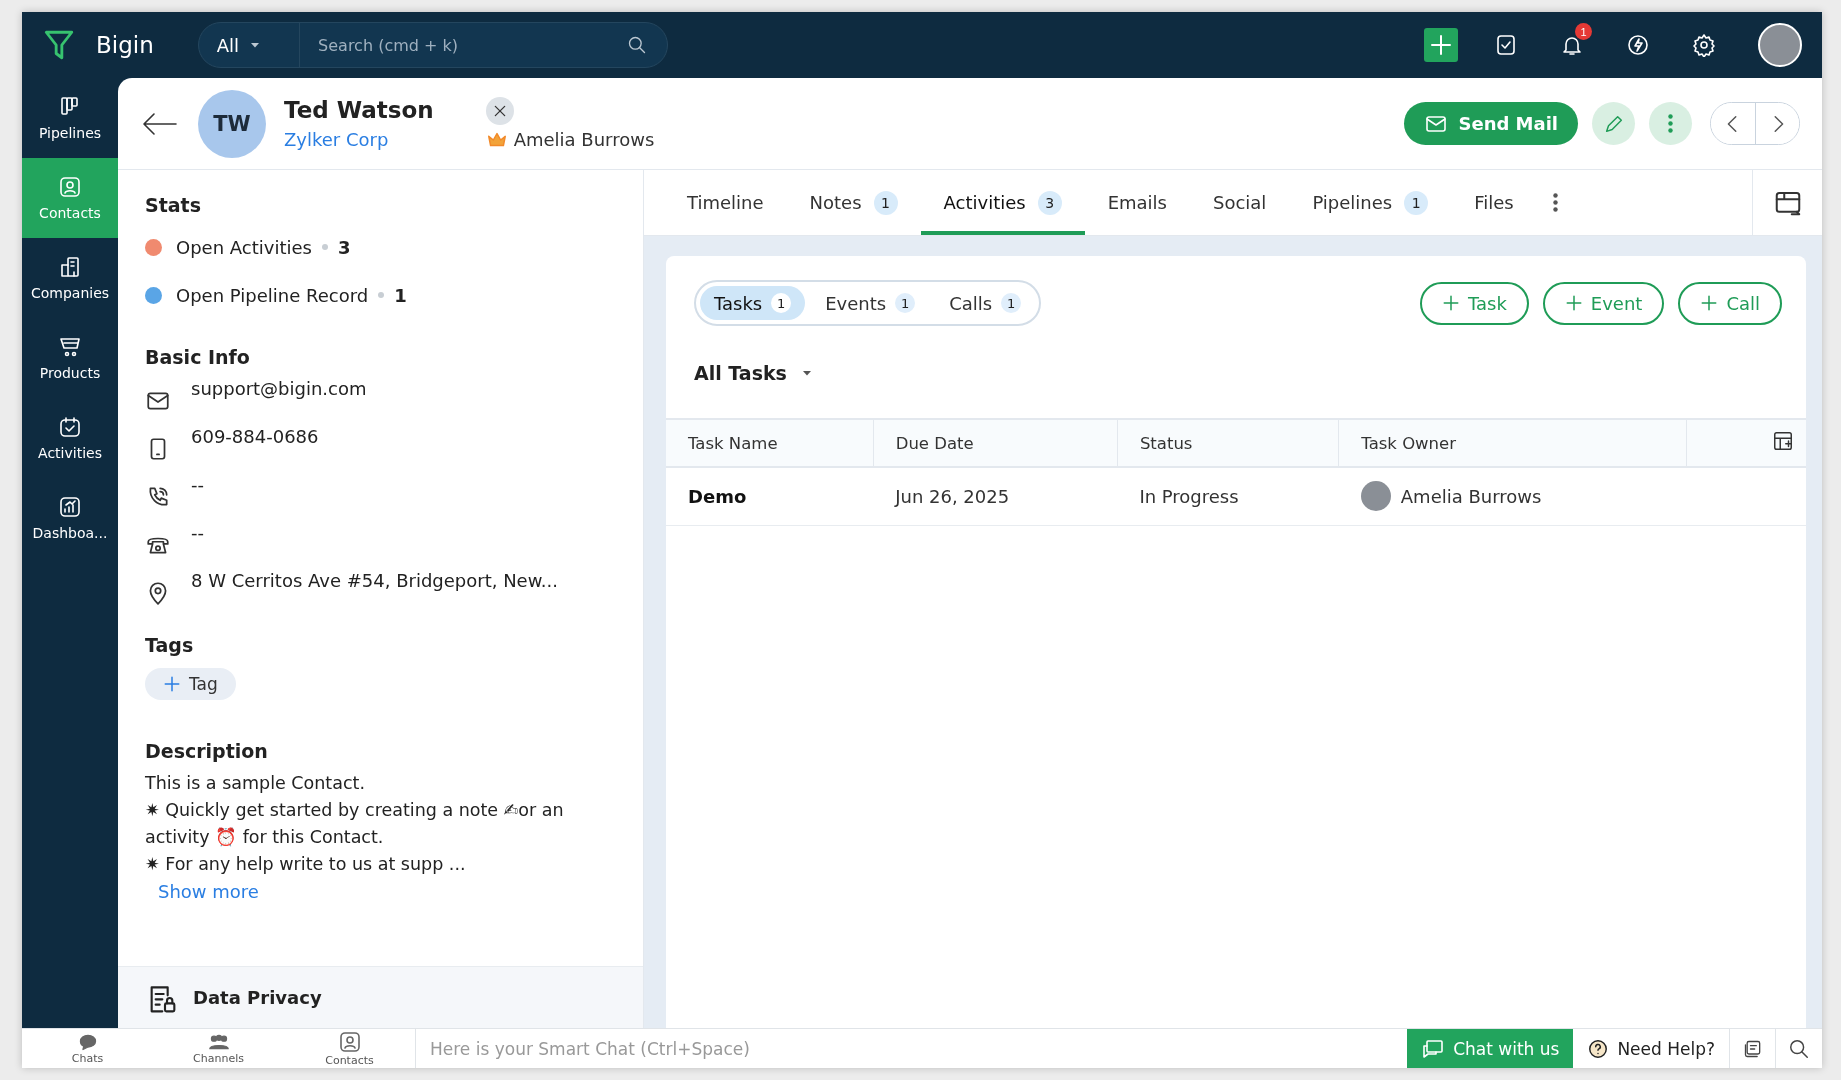 The height and width of the screenshot is (1080, 1841). I want to click on send-mail-button: Send Mail, so click(1491, 123).